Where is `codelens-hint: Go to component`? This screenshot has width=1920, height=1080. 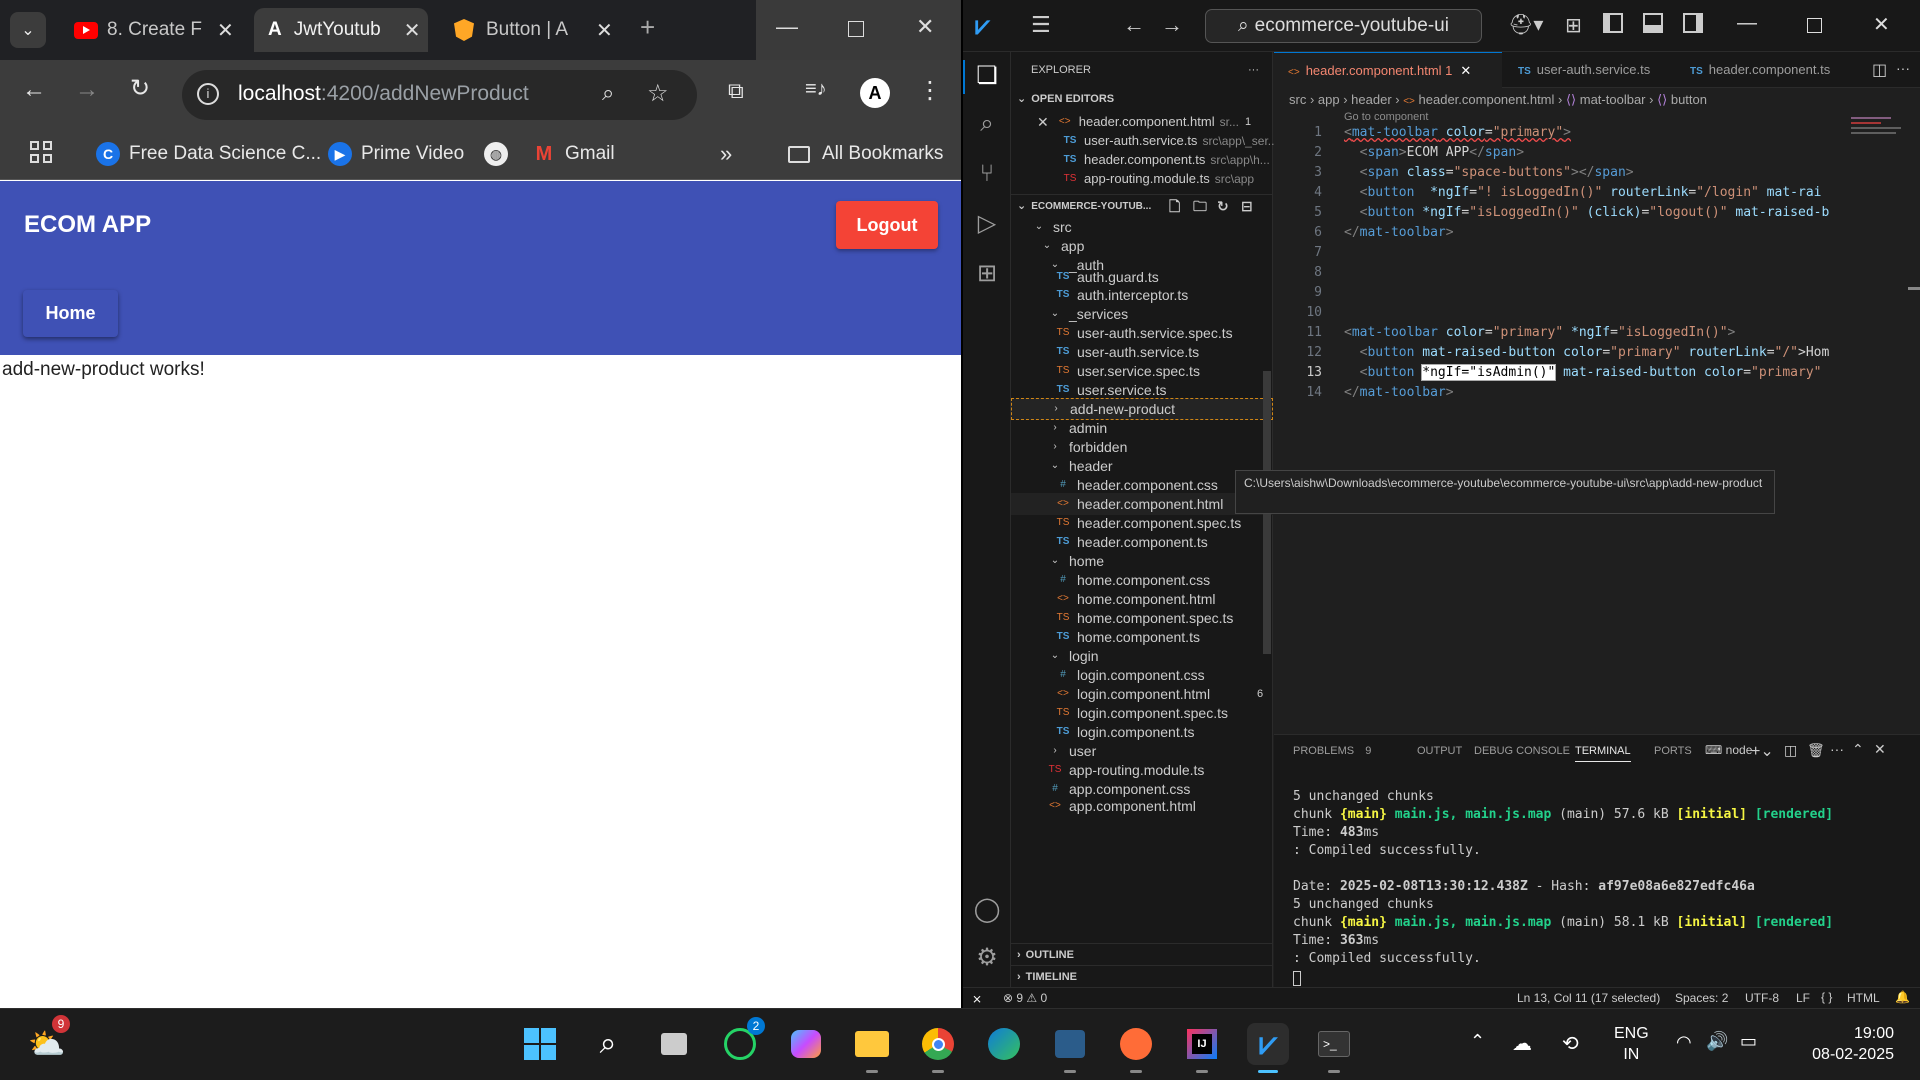
codelens-hint: Go to component is located at coordinates (1386, 117).